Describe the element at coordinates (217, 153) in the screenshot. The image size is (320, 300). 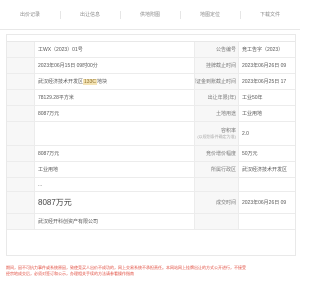
I see `bid-increment-label: 竞价增价幅度` at that location.